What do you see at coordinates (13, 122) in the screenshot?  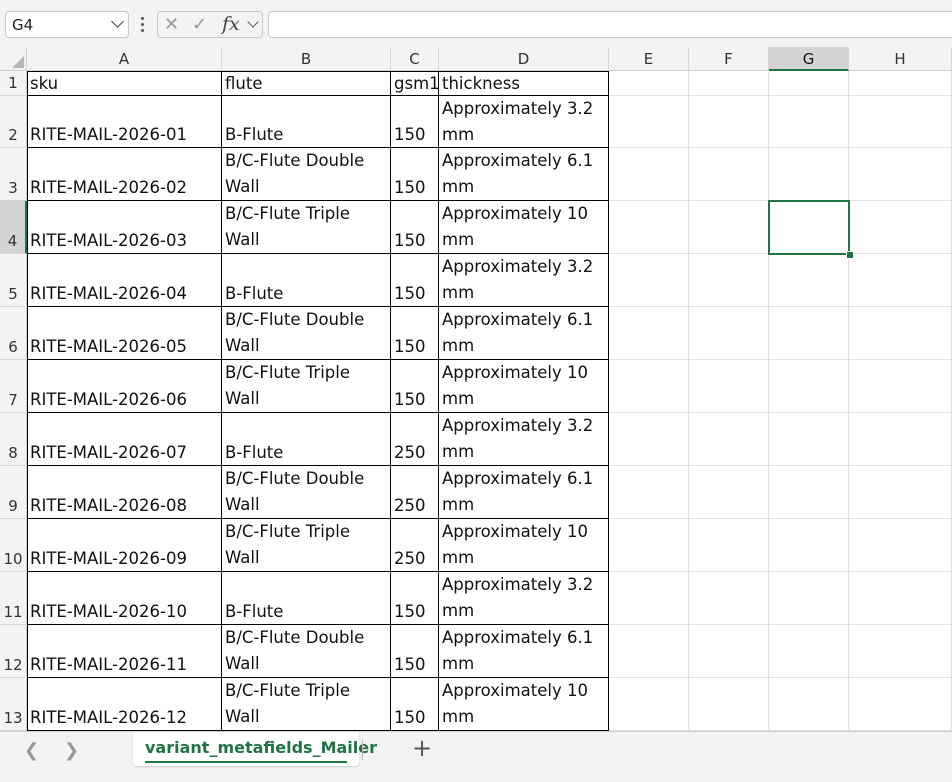 I see `row-header: 2` at bounding box center [13, 122].